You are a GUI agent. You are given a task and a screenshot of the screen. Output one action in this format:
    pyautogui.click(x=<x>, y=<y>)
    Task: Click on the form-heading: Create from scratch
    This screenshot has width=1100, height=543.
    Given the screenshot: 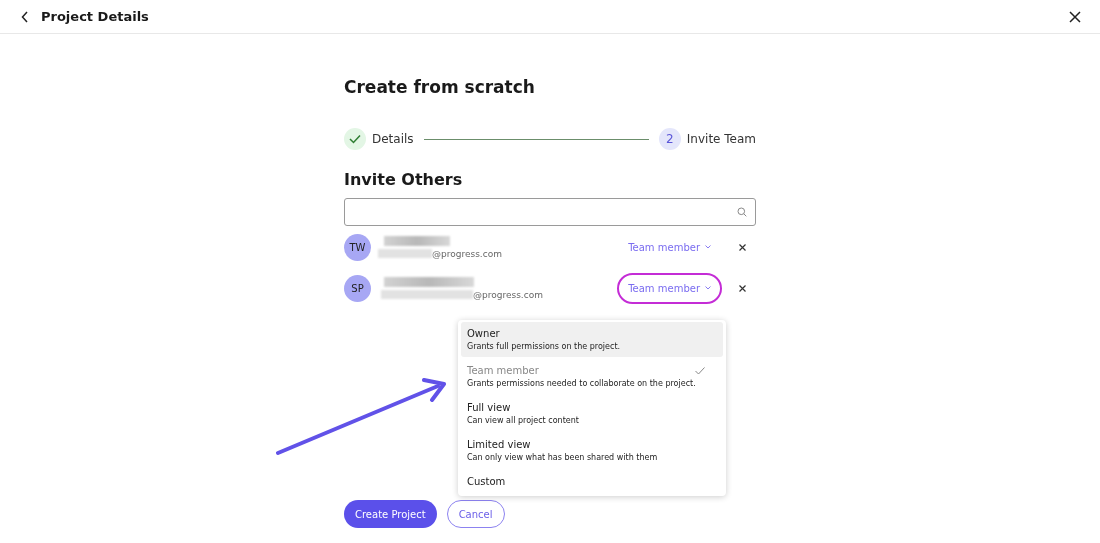 What is the action you would take?
    pyautogui.click(x=440, y=88)
    